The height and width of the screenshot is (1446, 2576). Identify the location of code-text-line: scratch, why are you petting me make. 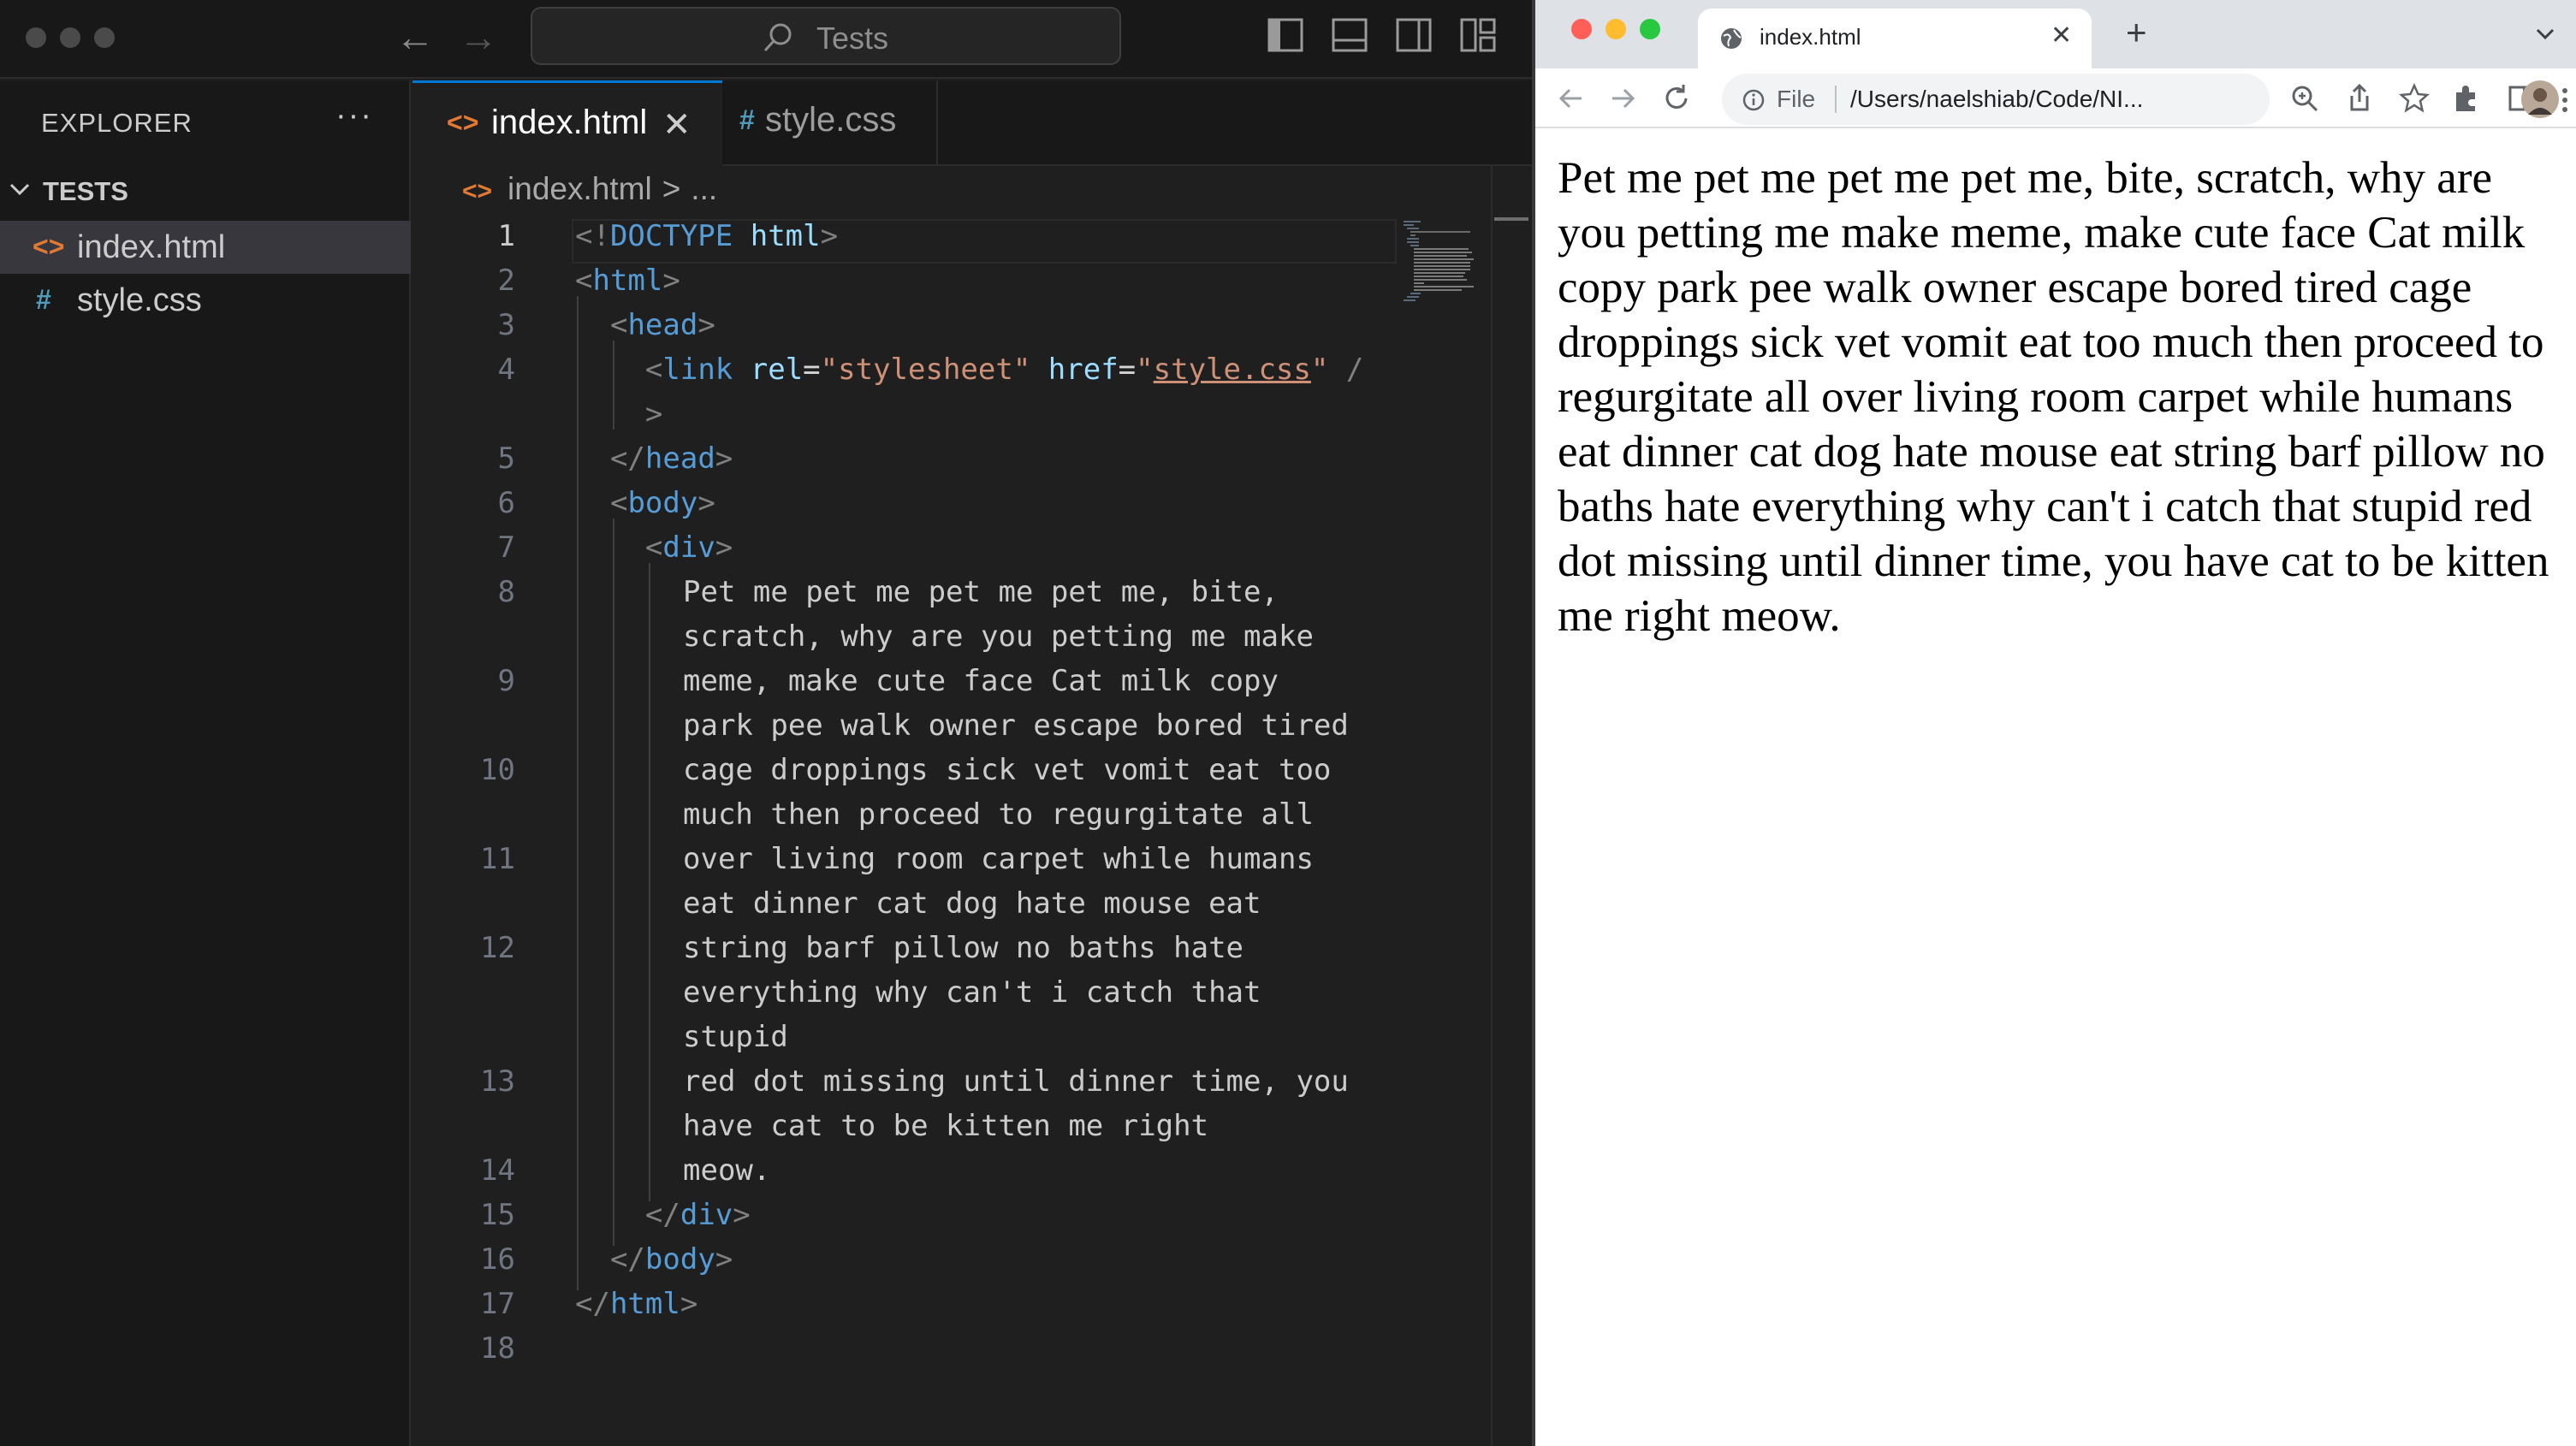
(998, 636).